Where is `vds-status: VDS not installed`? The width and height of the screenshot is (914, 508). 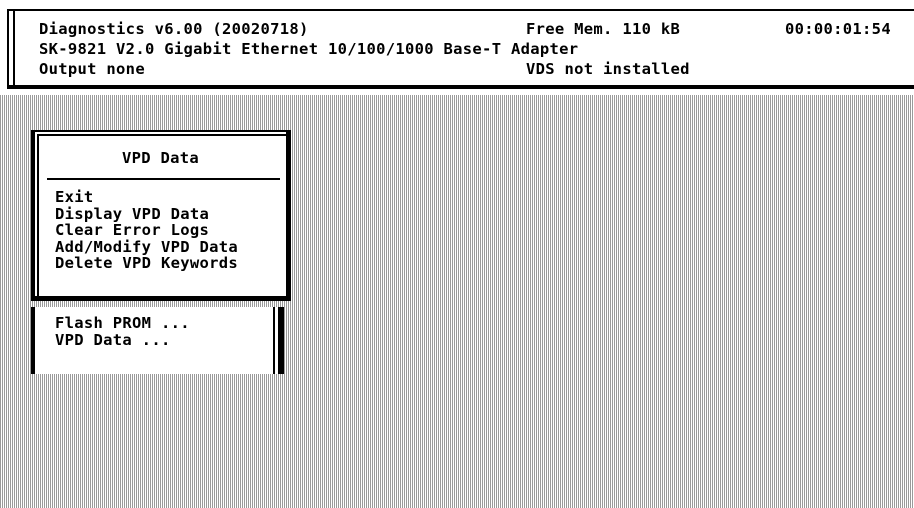 vds-status: VDS not installed is located at coordinates (608, 69).